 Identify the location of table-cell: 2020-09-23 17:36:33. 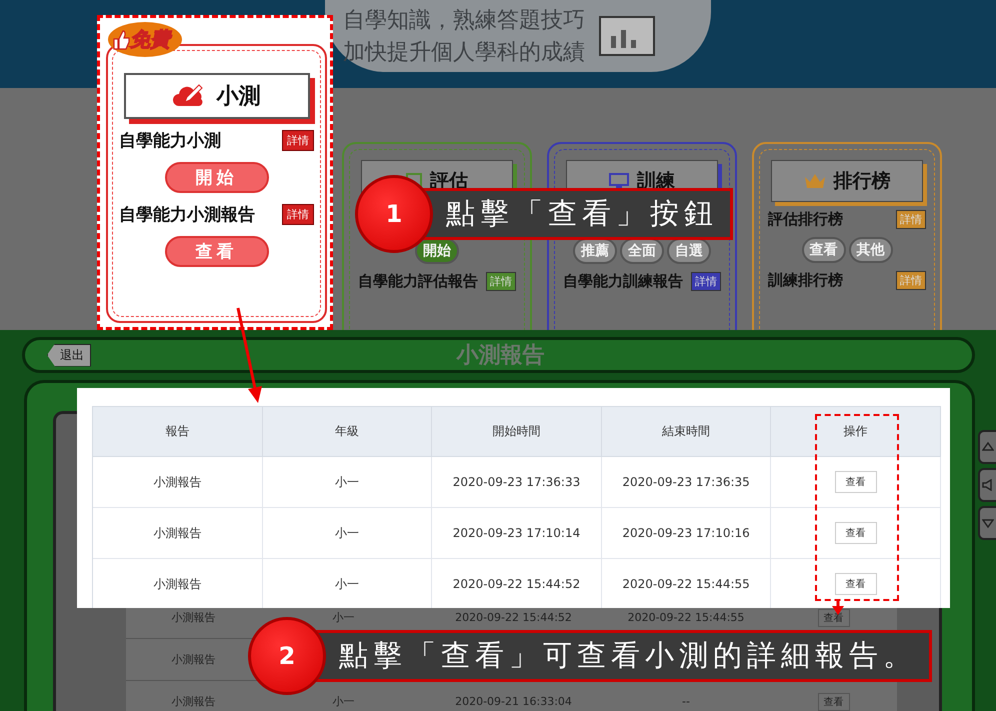
(517, 482).